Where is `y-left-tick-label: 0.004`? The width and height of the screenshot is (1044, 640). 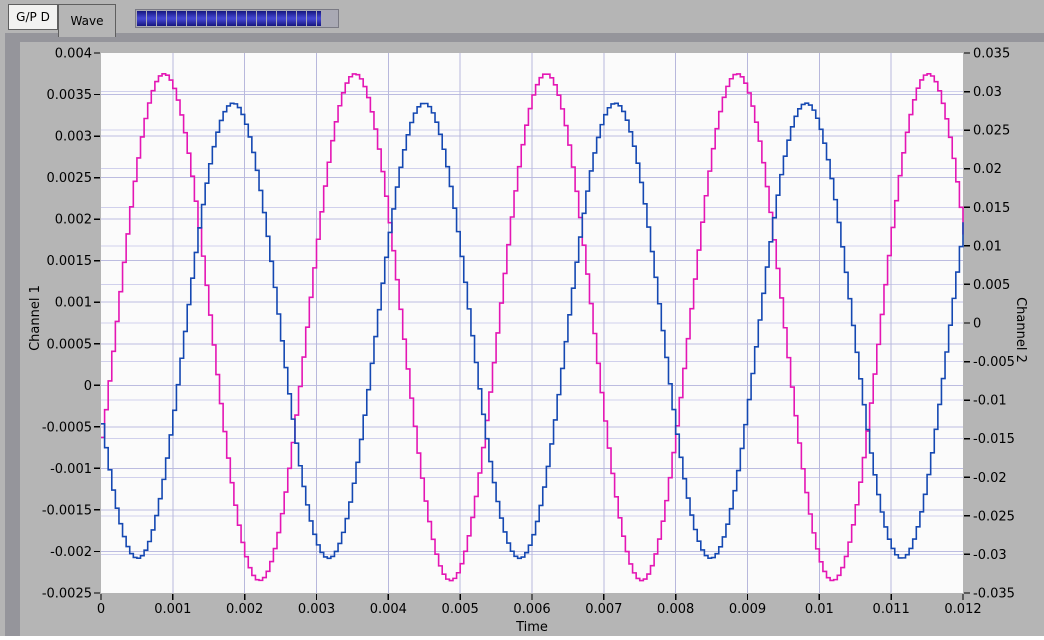
y-left-tick-label: 0.004 is located at coordinates (73, 54).